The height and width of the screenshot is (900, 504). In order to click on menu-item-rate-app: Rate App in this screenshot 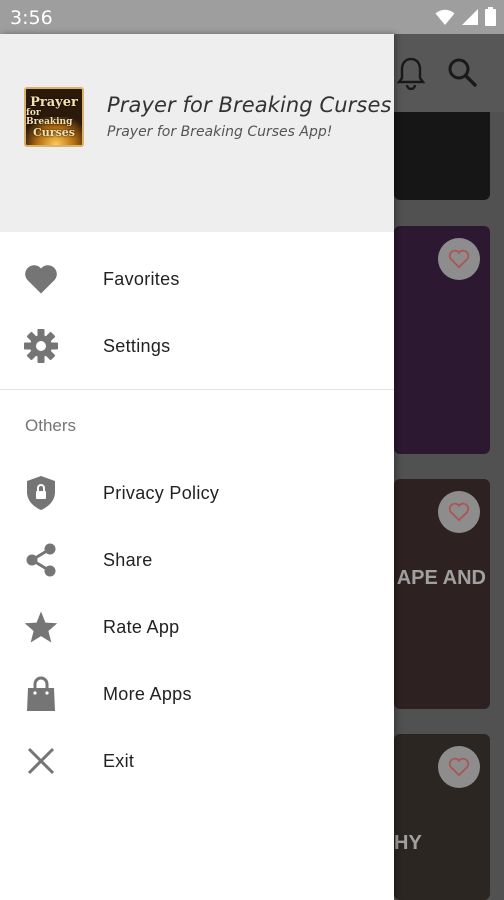, I will do `click(197, 627)`.